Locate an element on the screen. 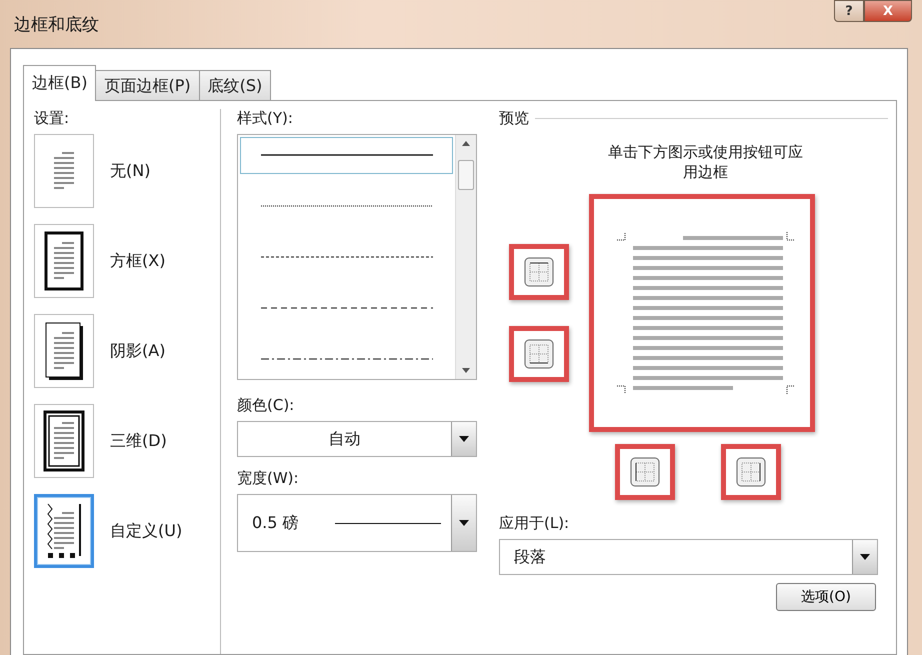 The width and height of the screenshot is (922, 655). apply-to-dropdown: 段落 is located at coordinates (688, 557).